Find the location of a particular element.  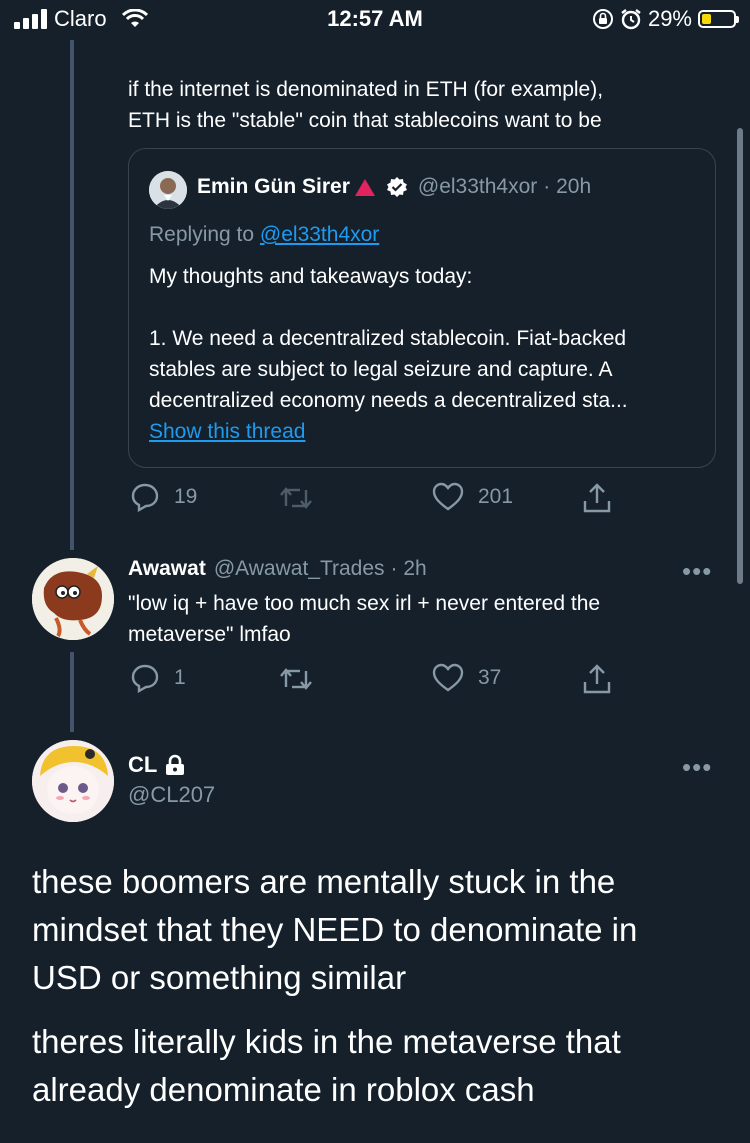

reply-button: 19 is located at coordinates (163, 497).